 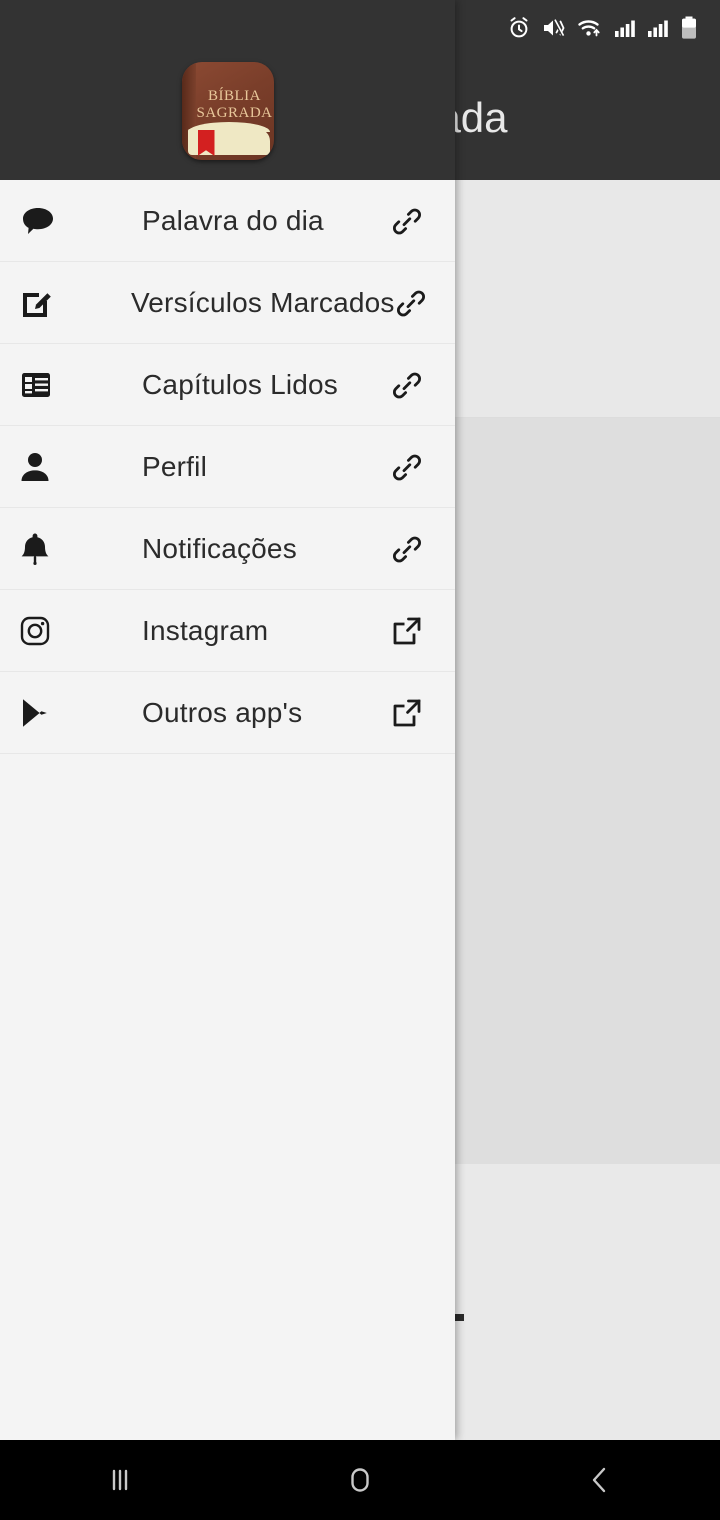 What do you see at coordinates (234, 113) in the screenshot?
I see `app-logo-line2: SAGRADA` at bounding box center [234, 113].